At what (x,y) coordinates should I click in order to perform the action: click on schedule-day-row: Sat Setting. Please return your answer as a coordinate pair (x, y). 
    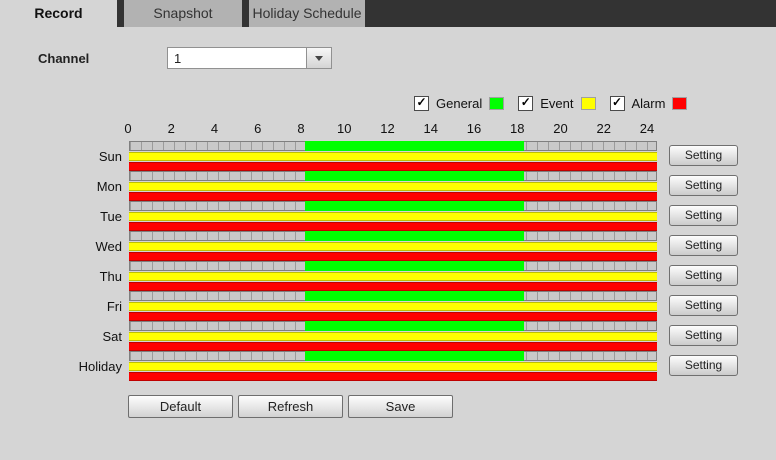
    Looking at the image, I should click on (388, 336).